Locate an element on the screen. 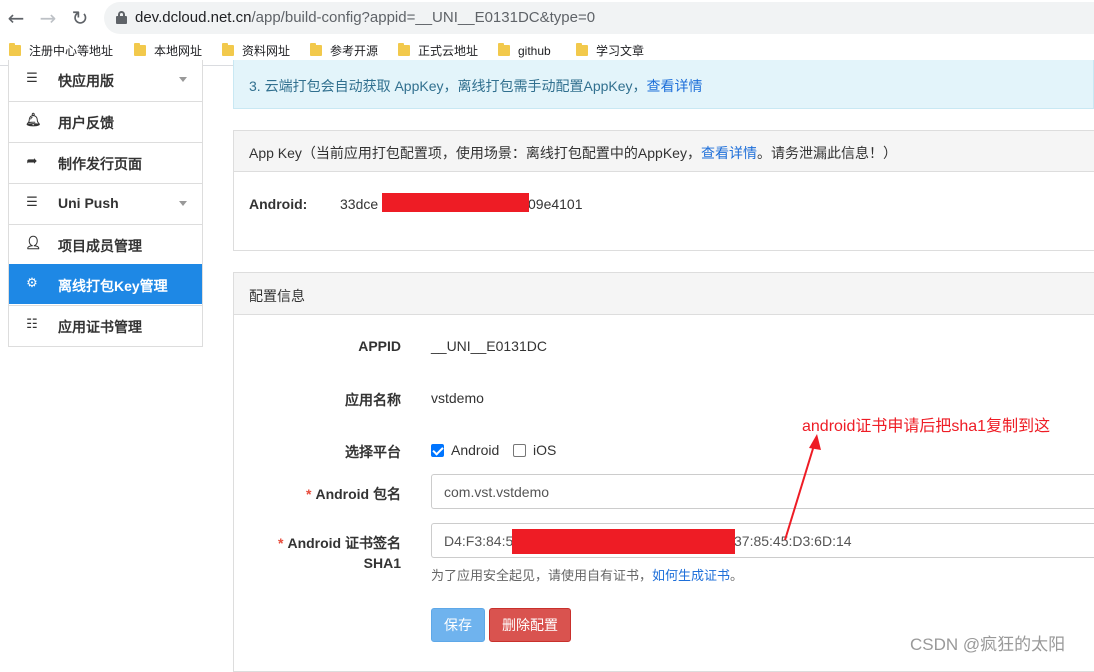  bell-icon: 🔔︎ is located at coordinates (33, 120).